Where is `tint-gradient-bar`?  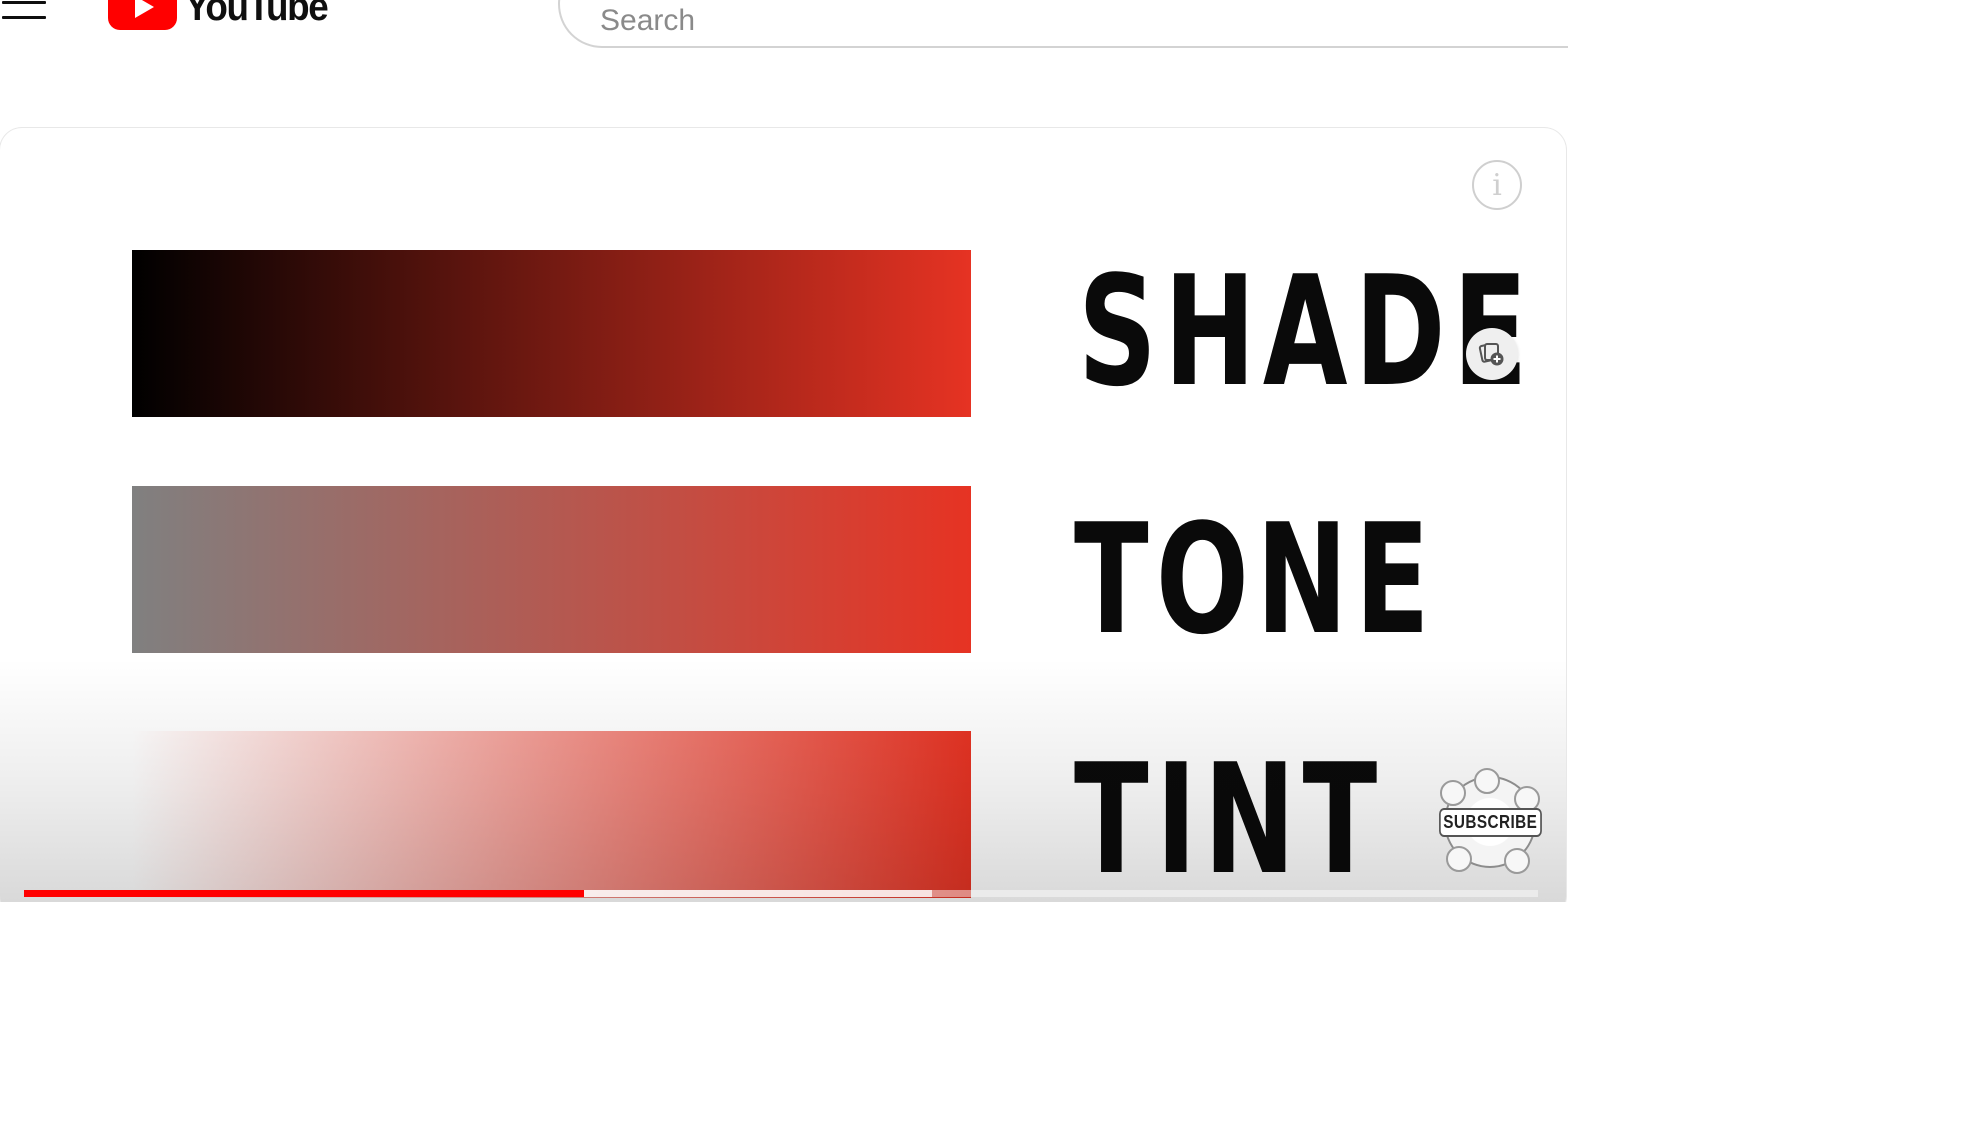
tint-gradient-bar is located at coordinates (551, 814).